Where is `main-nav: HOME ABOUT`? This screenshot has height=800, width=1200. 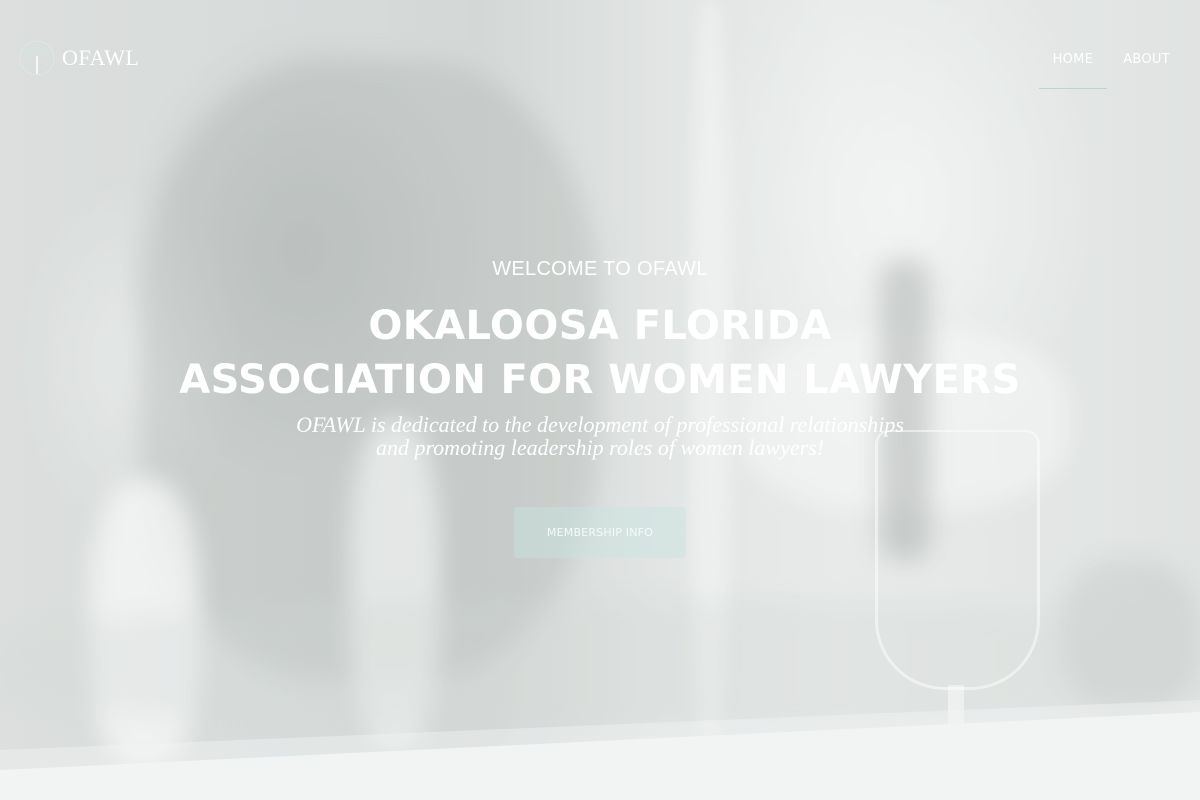
main-nav: HOME ABOUT is located at coordinates (1104, 70).